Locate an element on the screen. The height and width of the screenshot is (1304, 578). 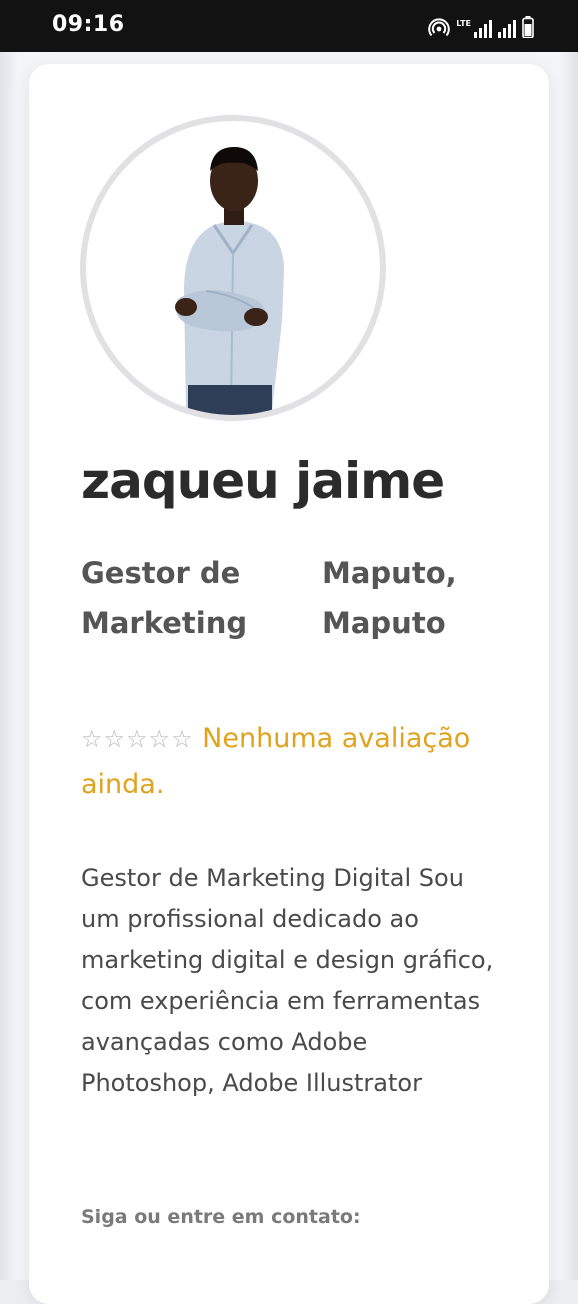
profile-name: zaqueu jaime is located at coordinates (263, 481).